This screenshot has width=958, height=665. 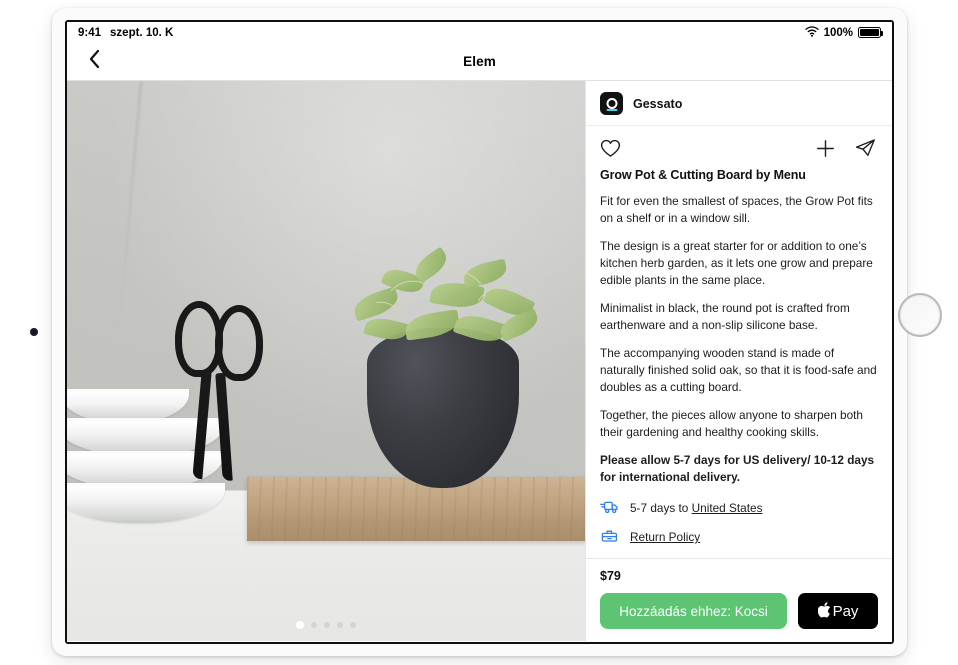 I want to click on home-button, so click(x=920, y=315).